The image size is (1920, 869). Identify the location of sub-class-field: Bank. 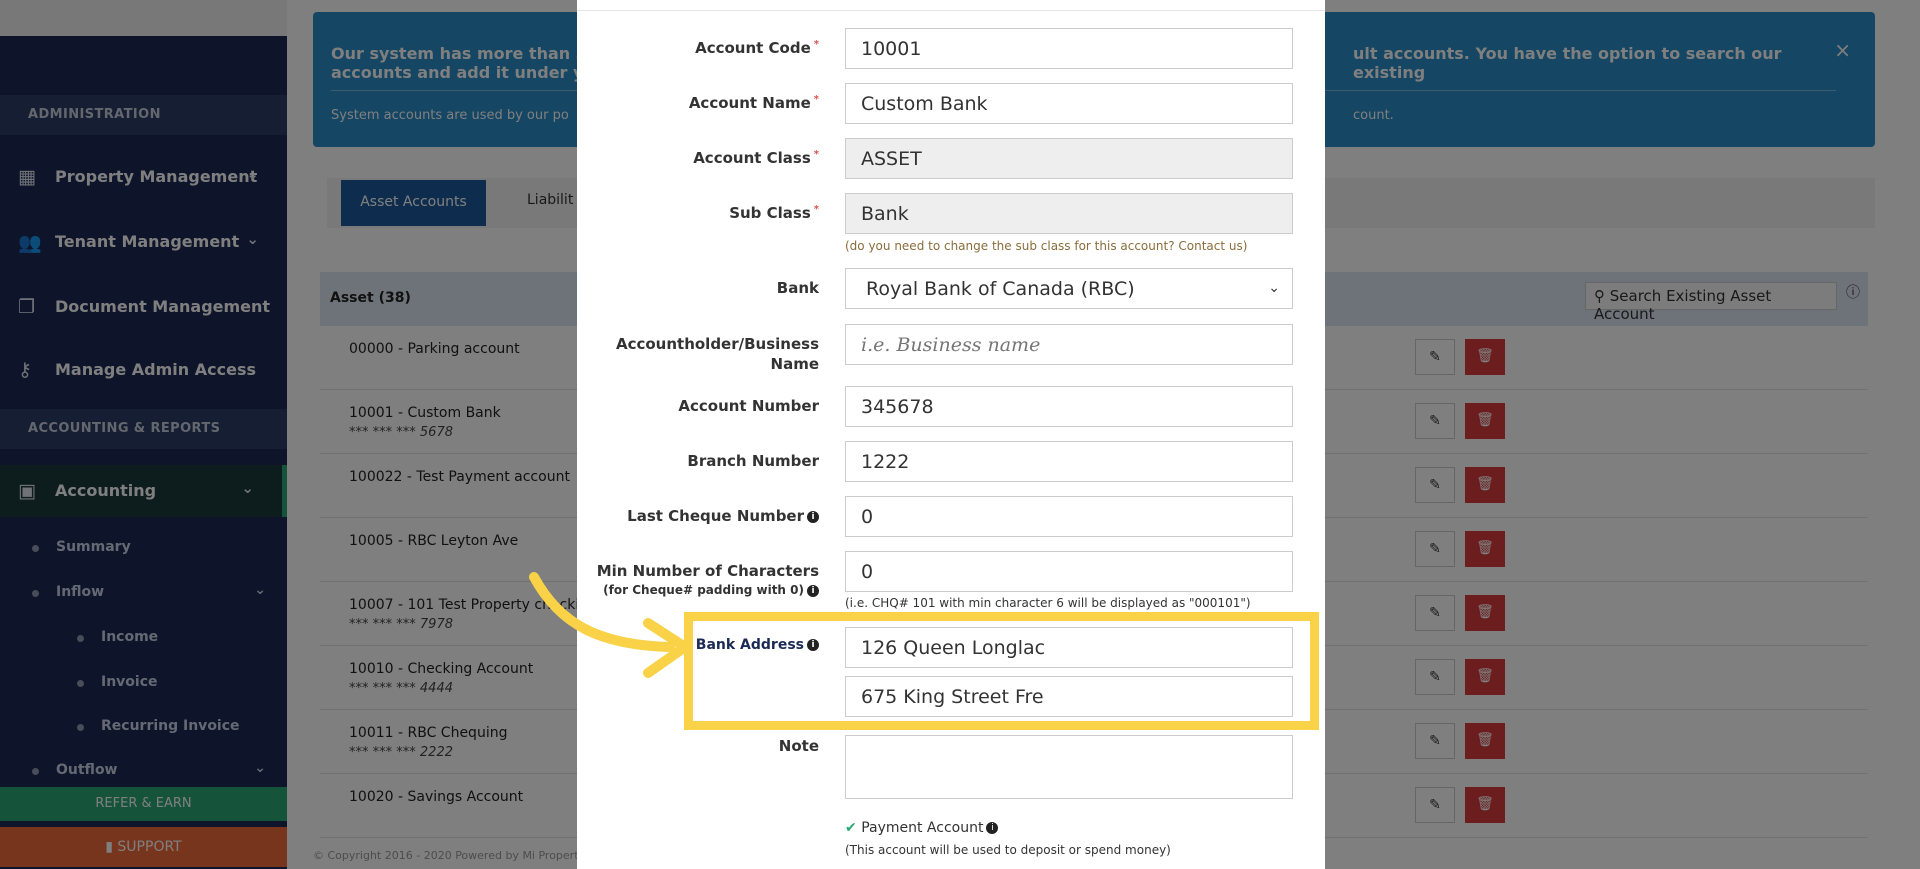
(1069, 213).